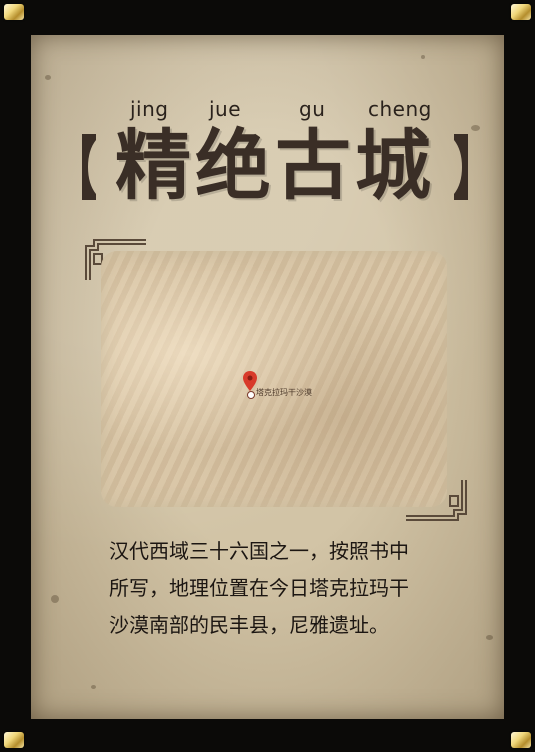 Image resolution: width=535 pixels, height=752 pixels. What do you see at coordinates (14, 740) in the screenshot?
I see `gold-corner-bottom-left` at bounding box center [14, 740].